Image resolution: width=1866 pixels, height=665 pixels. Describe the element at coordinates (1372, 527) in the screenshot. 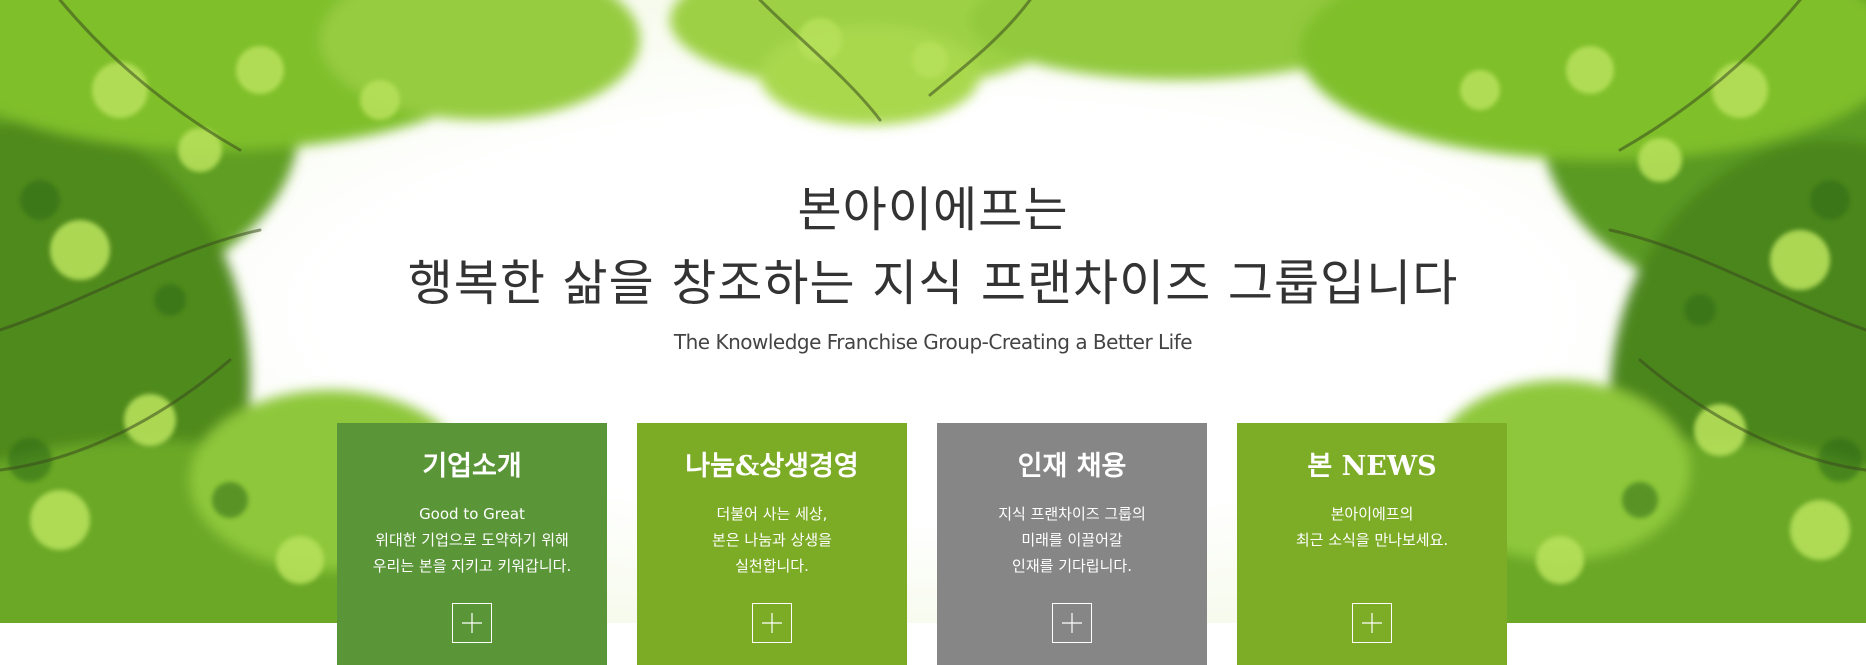

I see `card-description: 본아이에프의 최근 소식을 만나보세요.` at that location.